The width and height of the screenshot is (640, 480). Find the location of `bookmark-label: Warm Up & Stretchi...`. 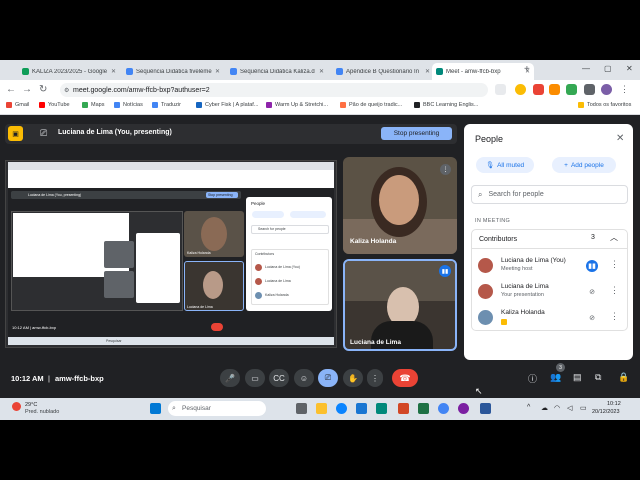

bookmark-label: Warm Up & Stretchi... is located at coordinates (301, 105).